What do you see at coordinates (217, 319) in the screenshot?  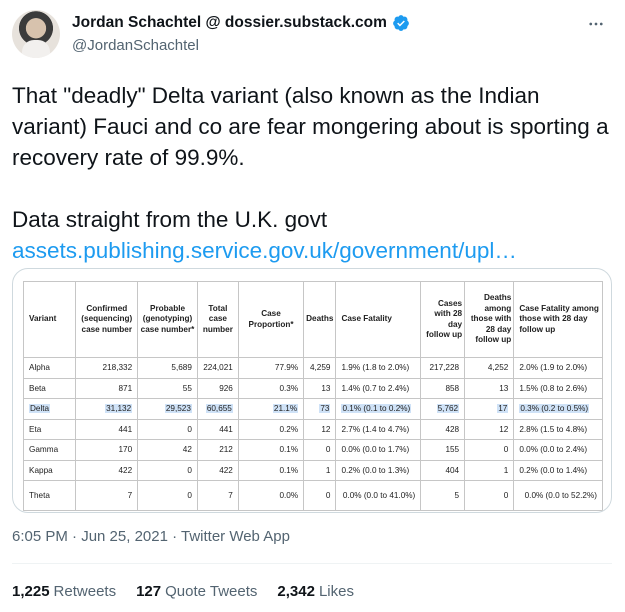 I see `header-total: Total case number` at bounding box center [217, 319].